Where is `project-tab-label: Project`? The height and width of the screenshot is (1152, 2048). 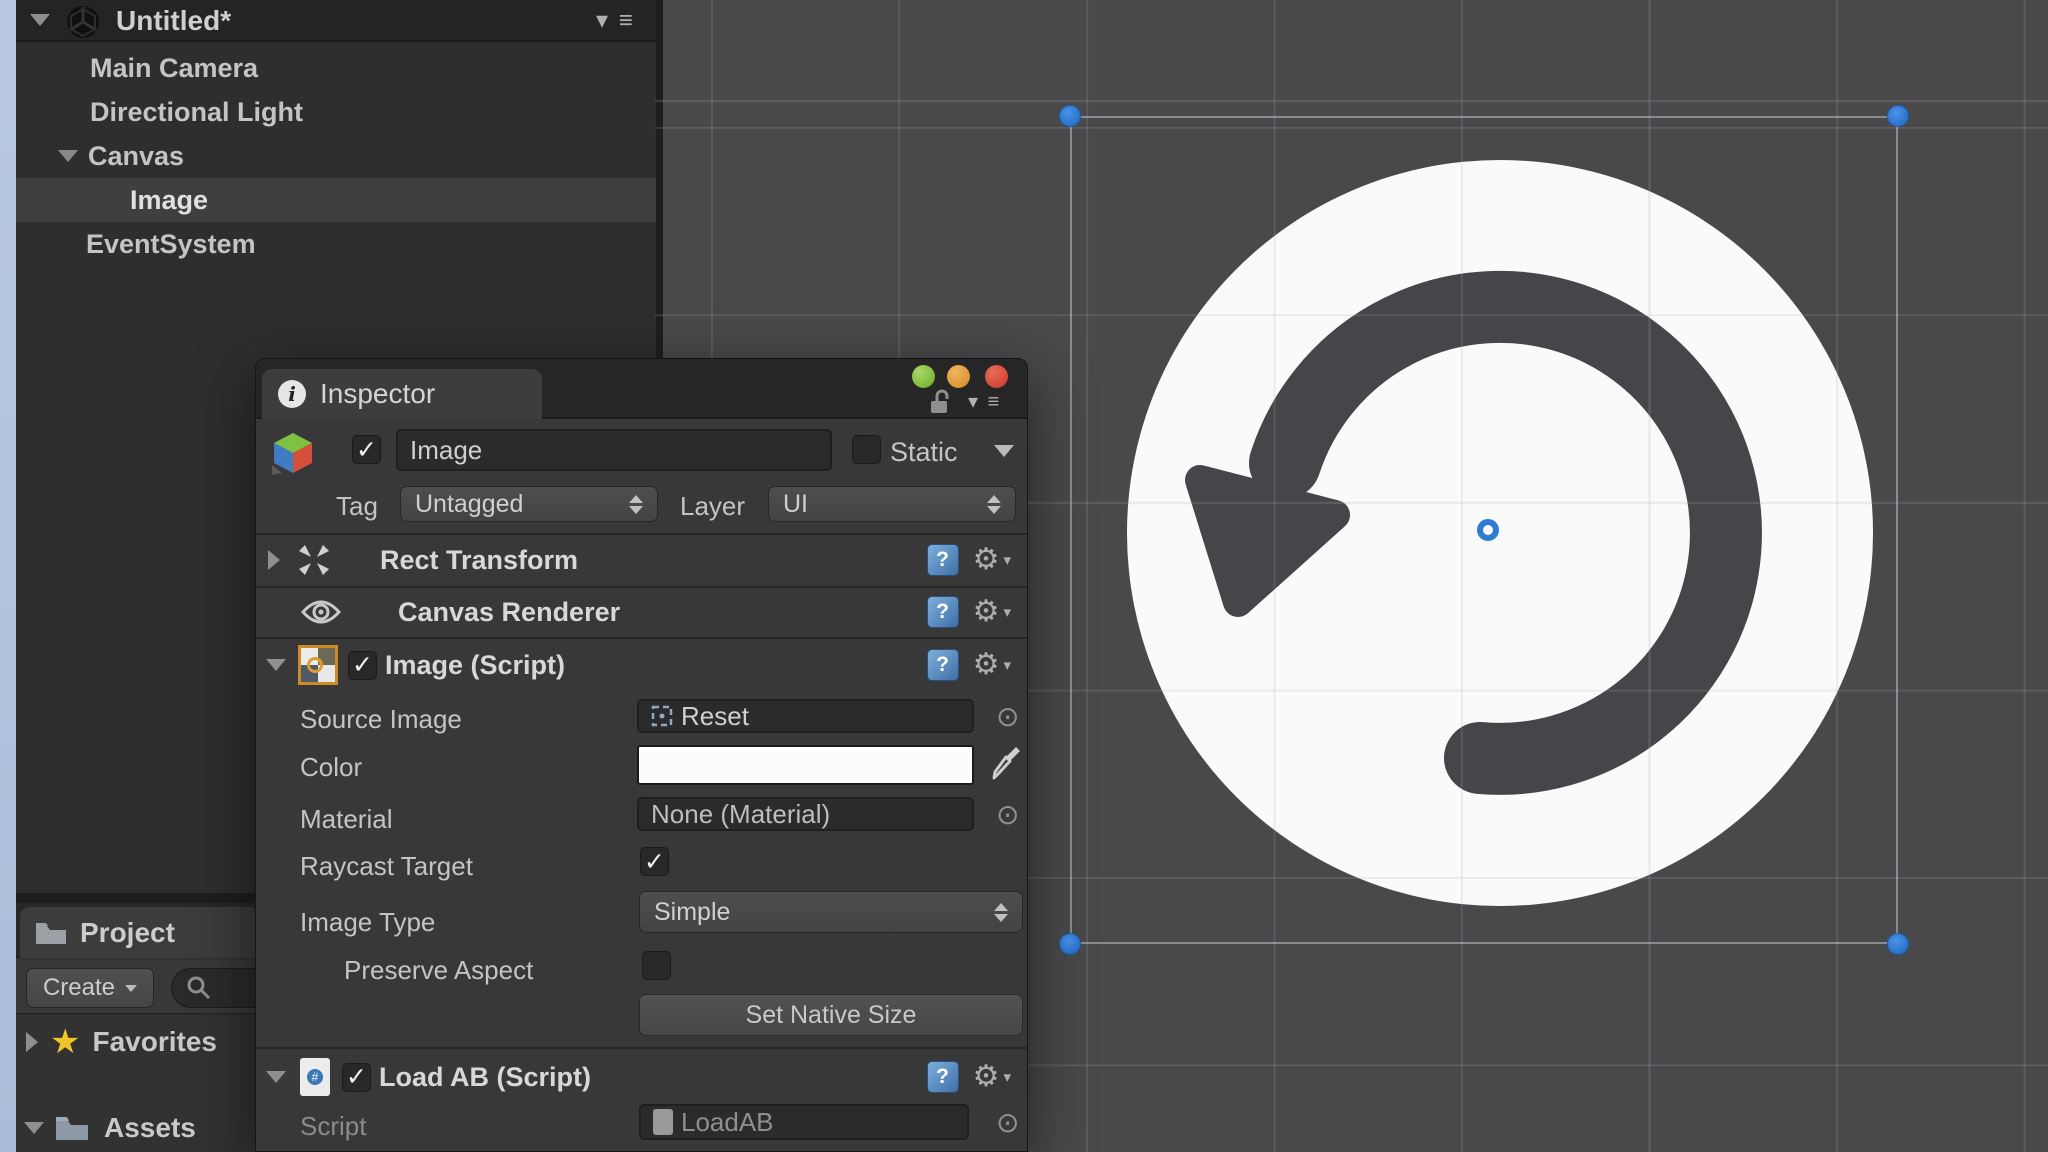
project-tab-label: Project is located at coordinates (127, 932).